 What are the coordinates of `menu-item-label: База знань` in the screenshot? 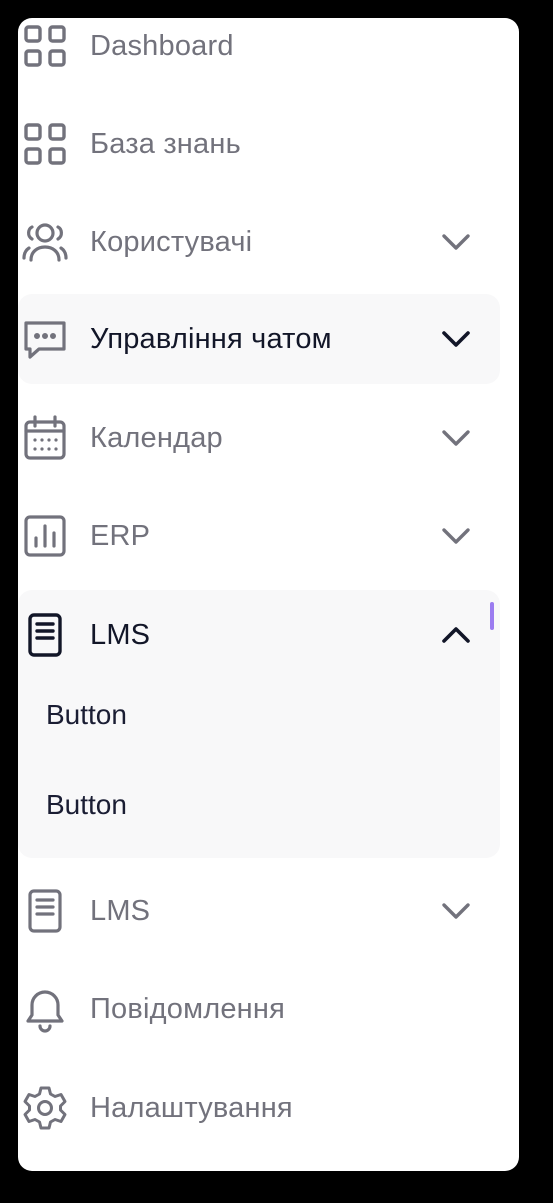 It's located at (165, 143).